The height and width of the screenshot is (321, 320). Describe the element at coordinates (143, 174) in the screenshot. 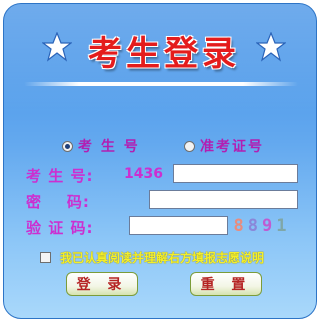

I see `exam-number-prefix: 1436` at that location.